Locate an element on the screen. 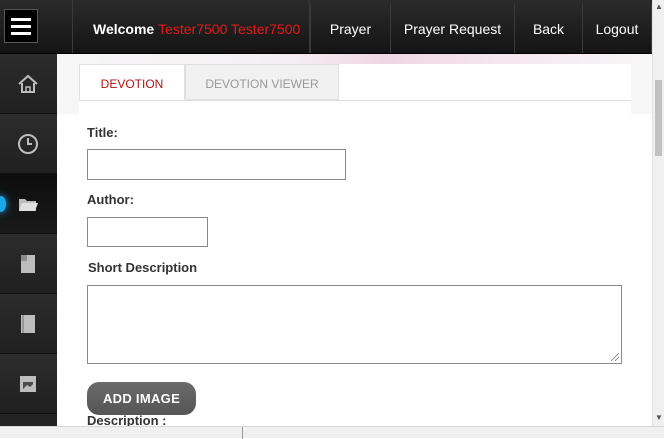  sidebar-item-history is located at coordinates (28, 144).